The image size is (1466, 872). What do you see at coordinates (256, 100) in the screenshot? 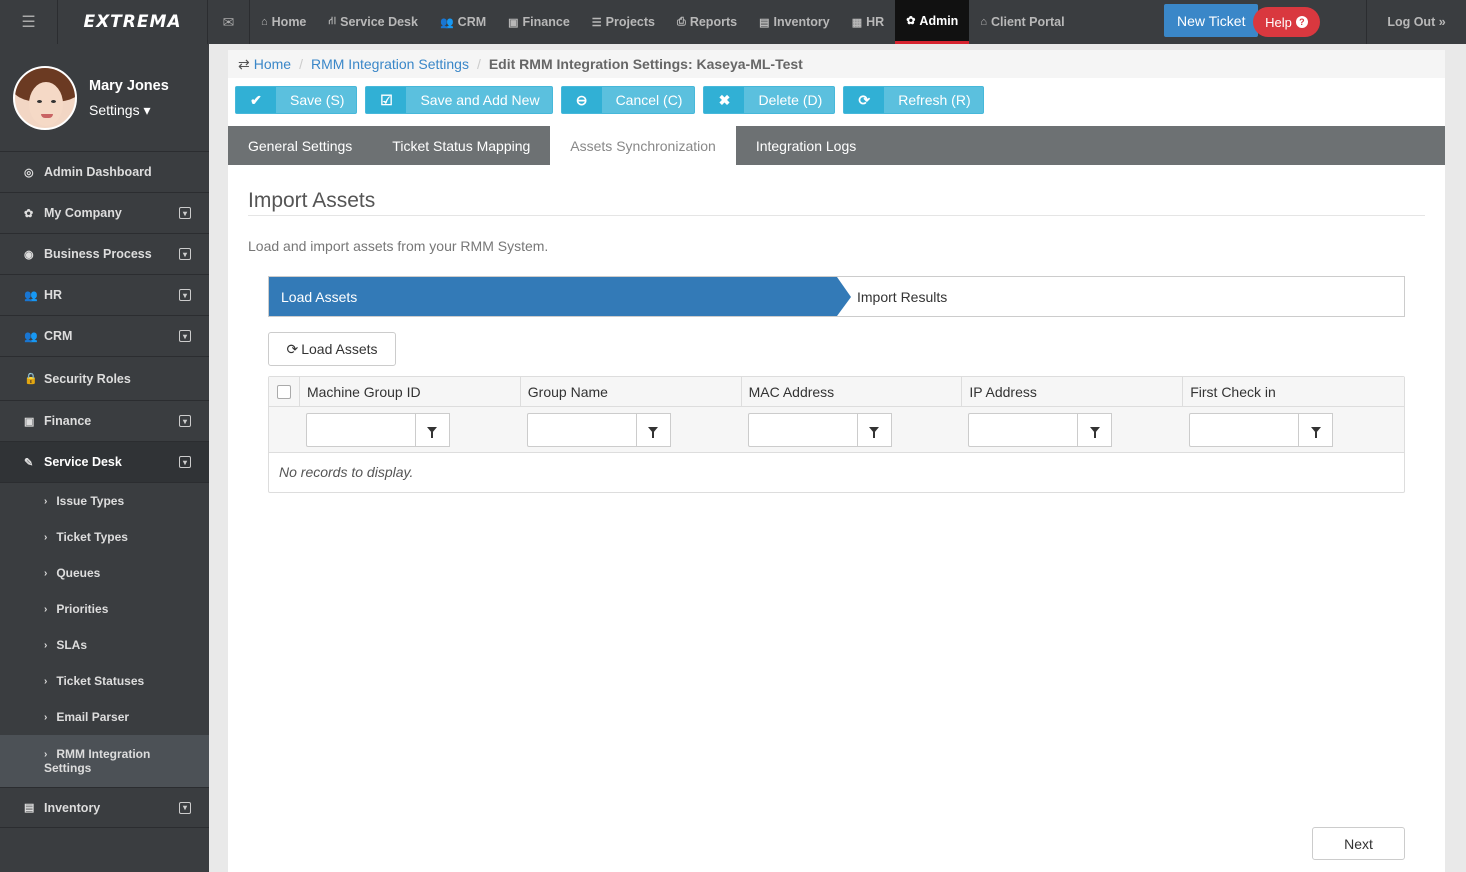
I see `check-icon: ✔` at bounding box center [256, 100].